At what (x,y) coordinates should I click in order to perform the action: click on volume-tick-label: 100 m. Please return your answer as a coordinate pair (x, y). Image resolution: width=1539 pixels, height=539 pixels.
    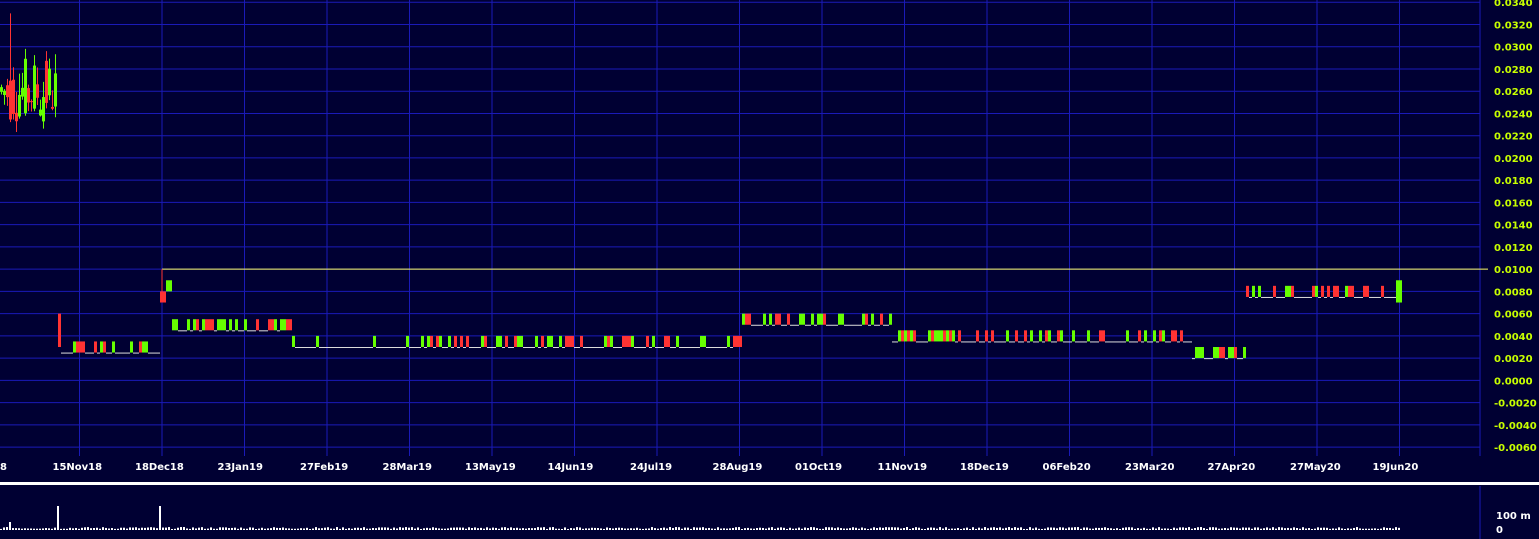
    Looking at the image, I should click on (1513, 516).